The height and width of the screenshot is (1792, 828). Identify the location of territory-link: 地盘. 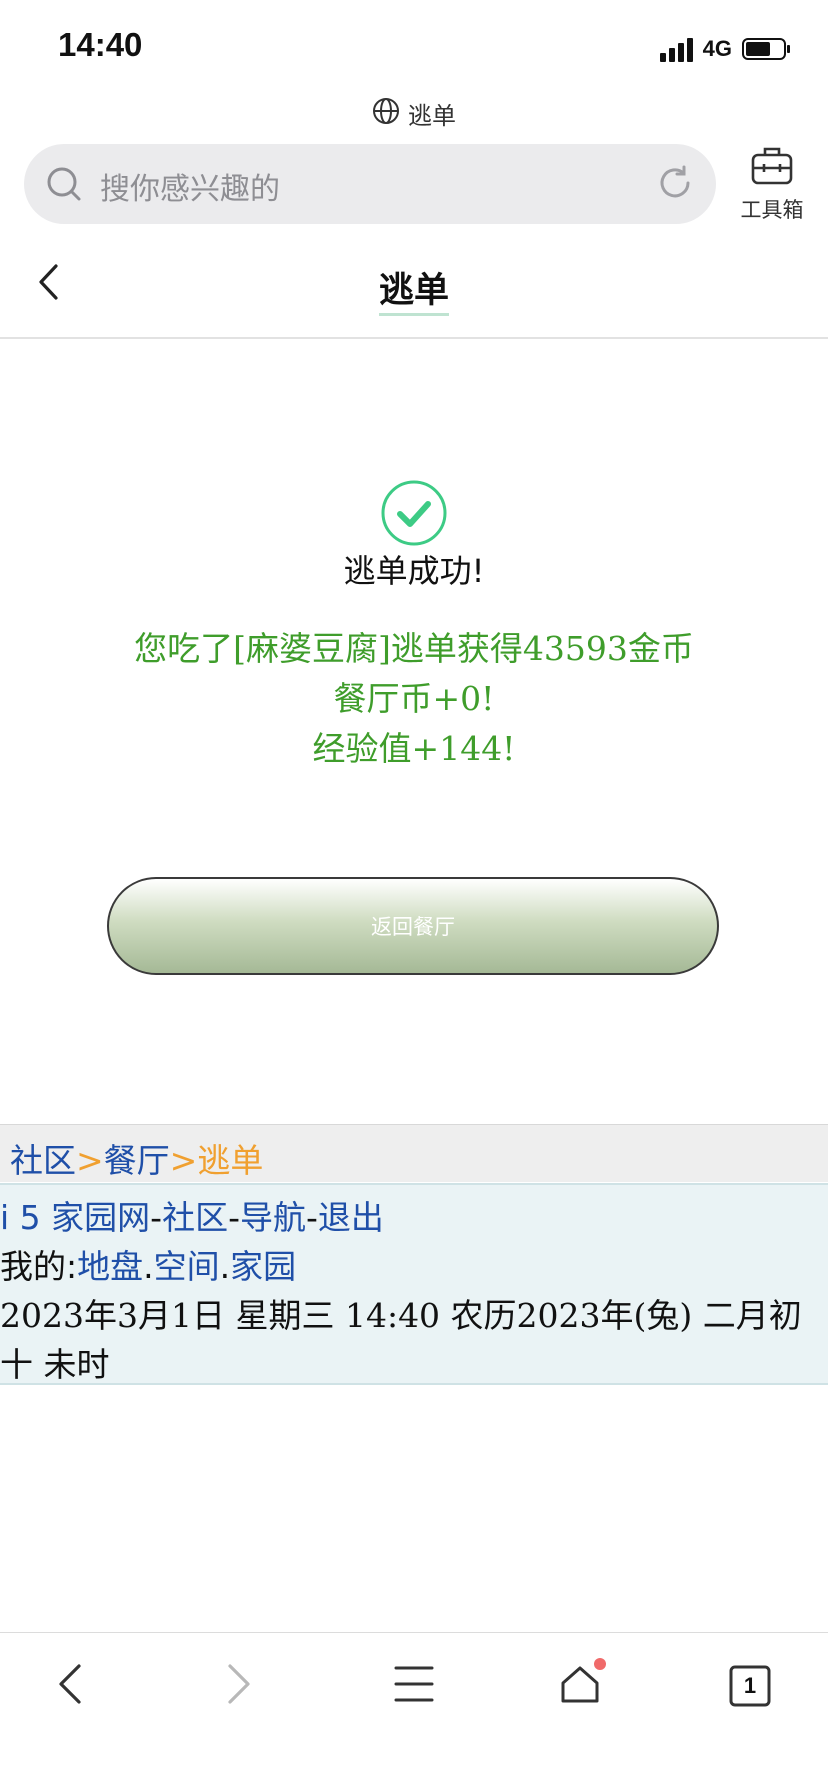
(110, 1266).